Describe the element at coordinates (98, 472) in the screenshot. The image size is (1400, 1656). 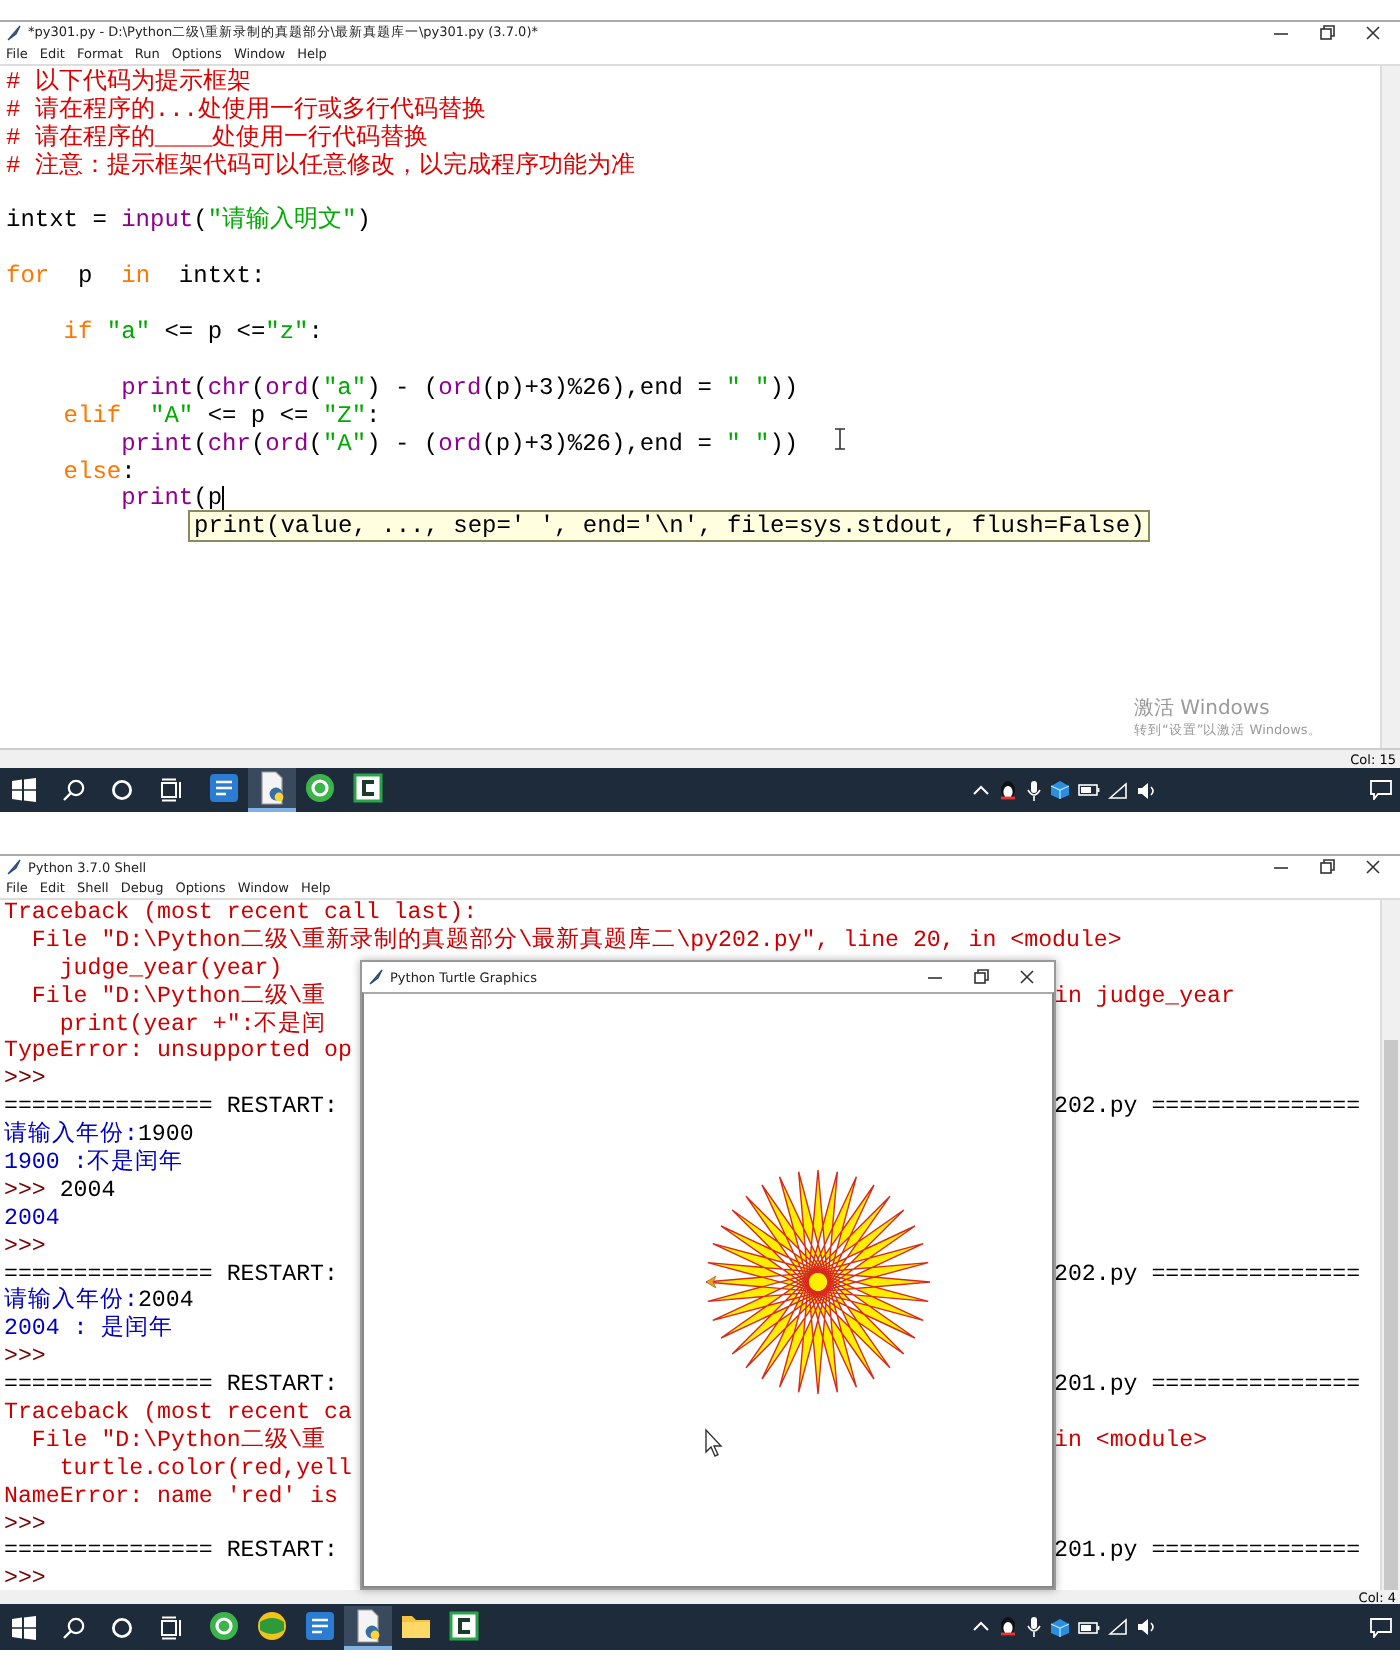
I see `code-line: else:` at that location.